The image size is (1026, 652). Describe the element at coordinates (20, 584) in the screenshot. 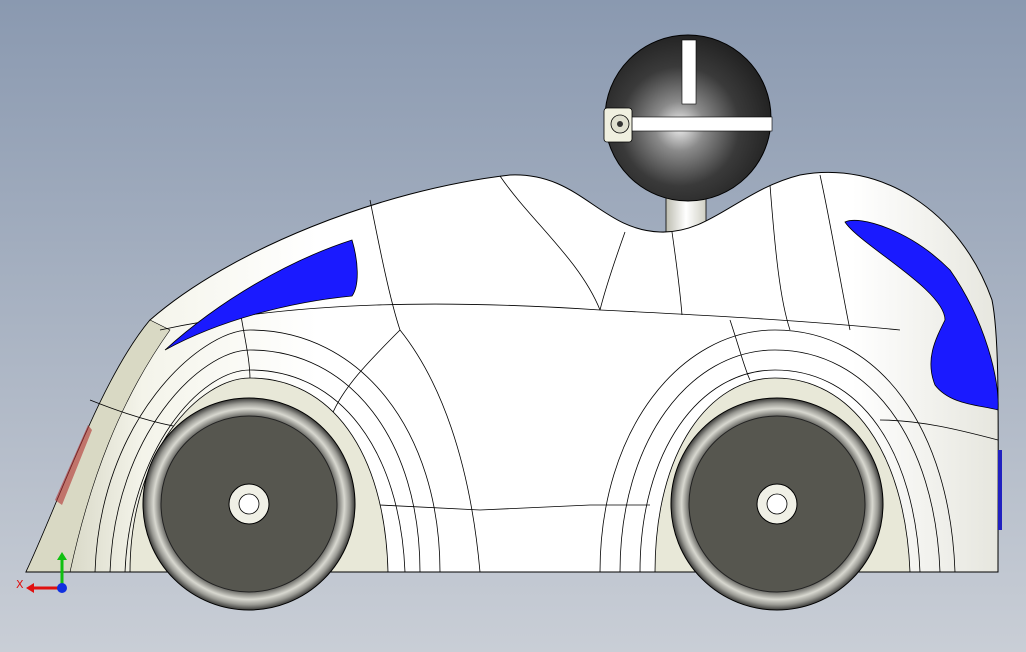

I see `triad-x-label: X` at that location.